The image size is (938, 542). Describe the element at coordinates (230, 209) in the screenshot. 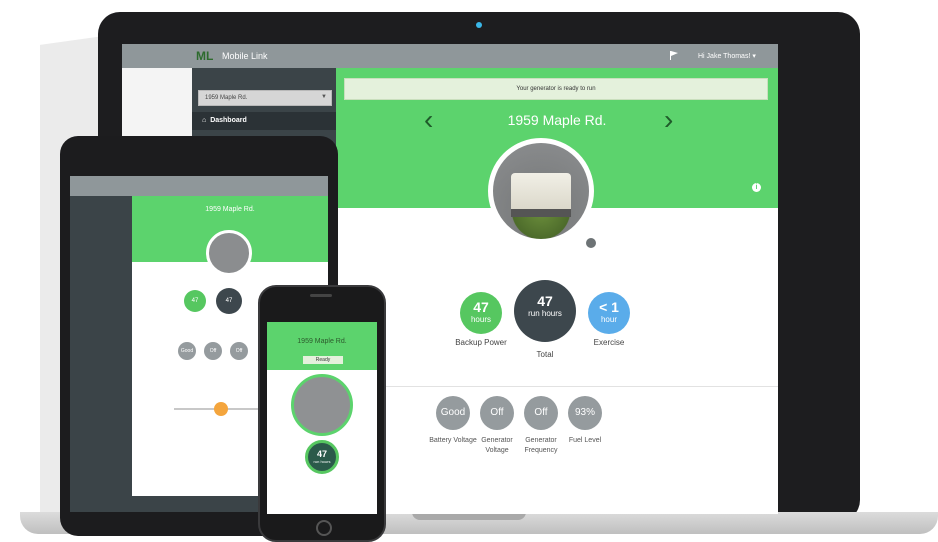

I see `tablet-location-title: 1959 Maple Rd.` at that location.